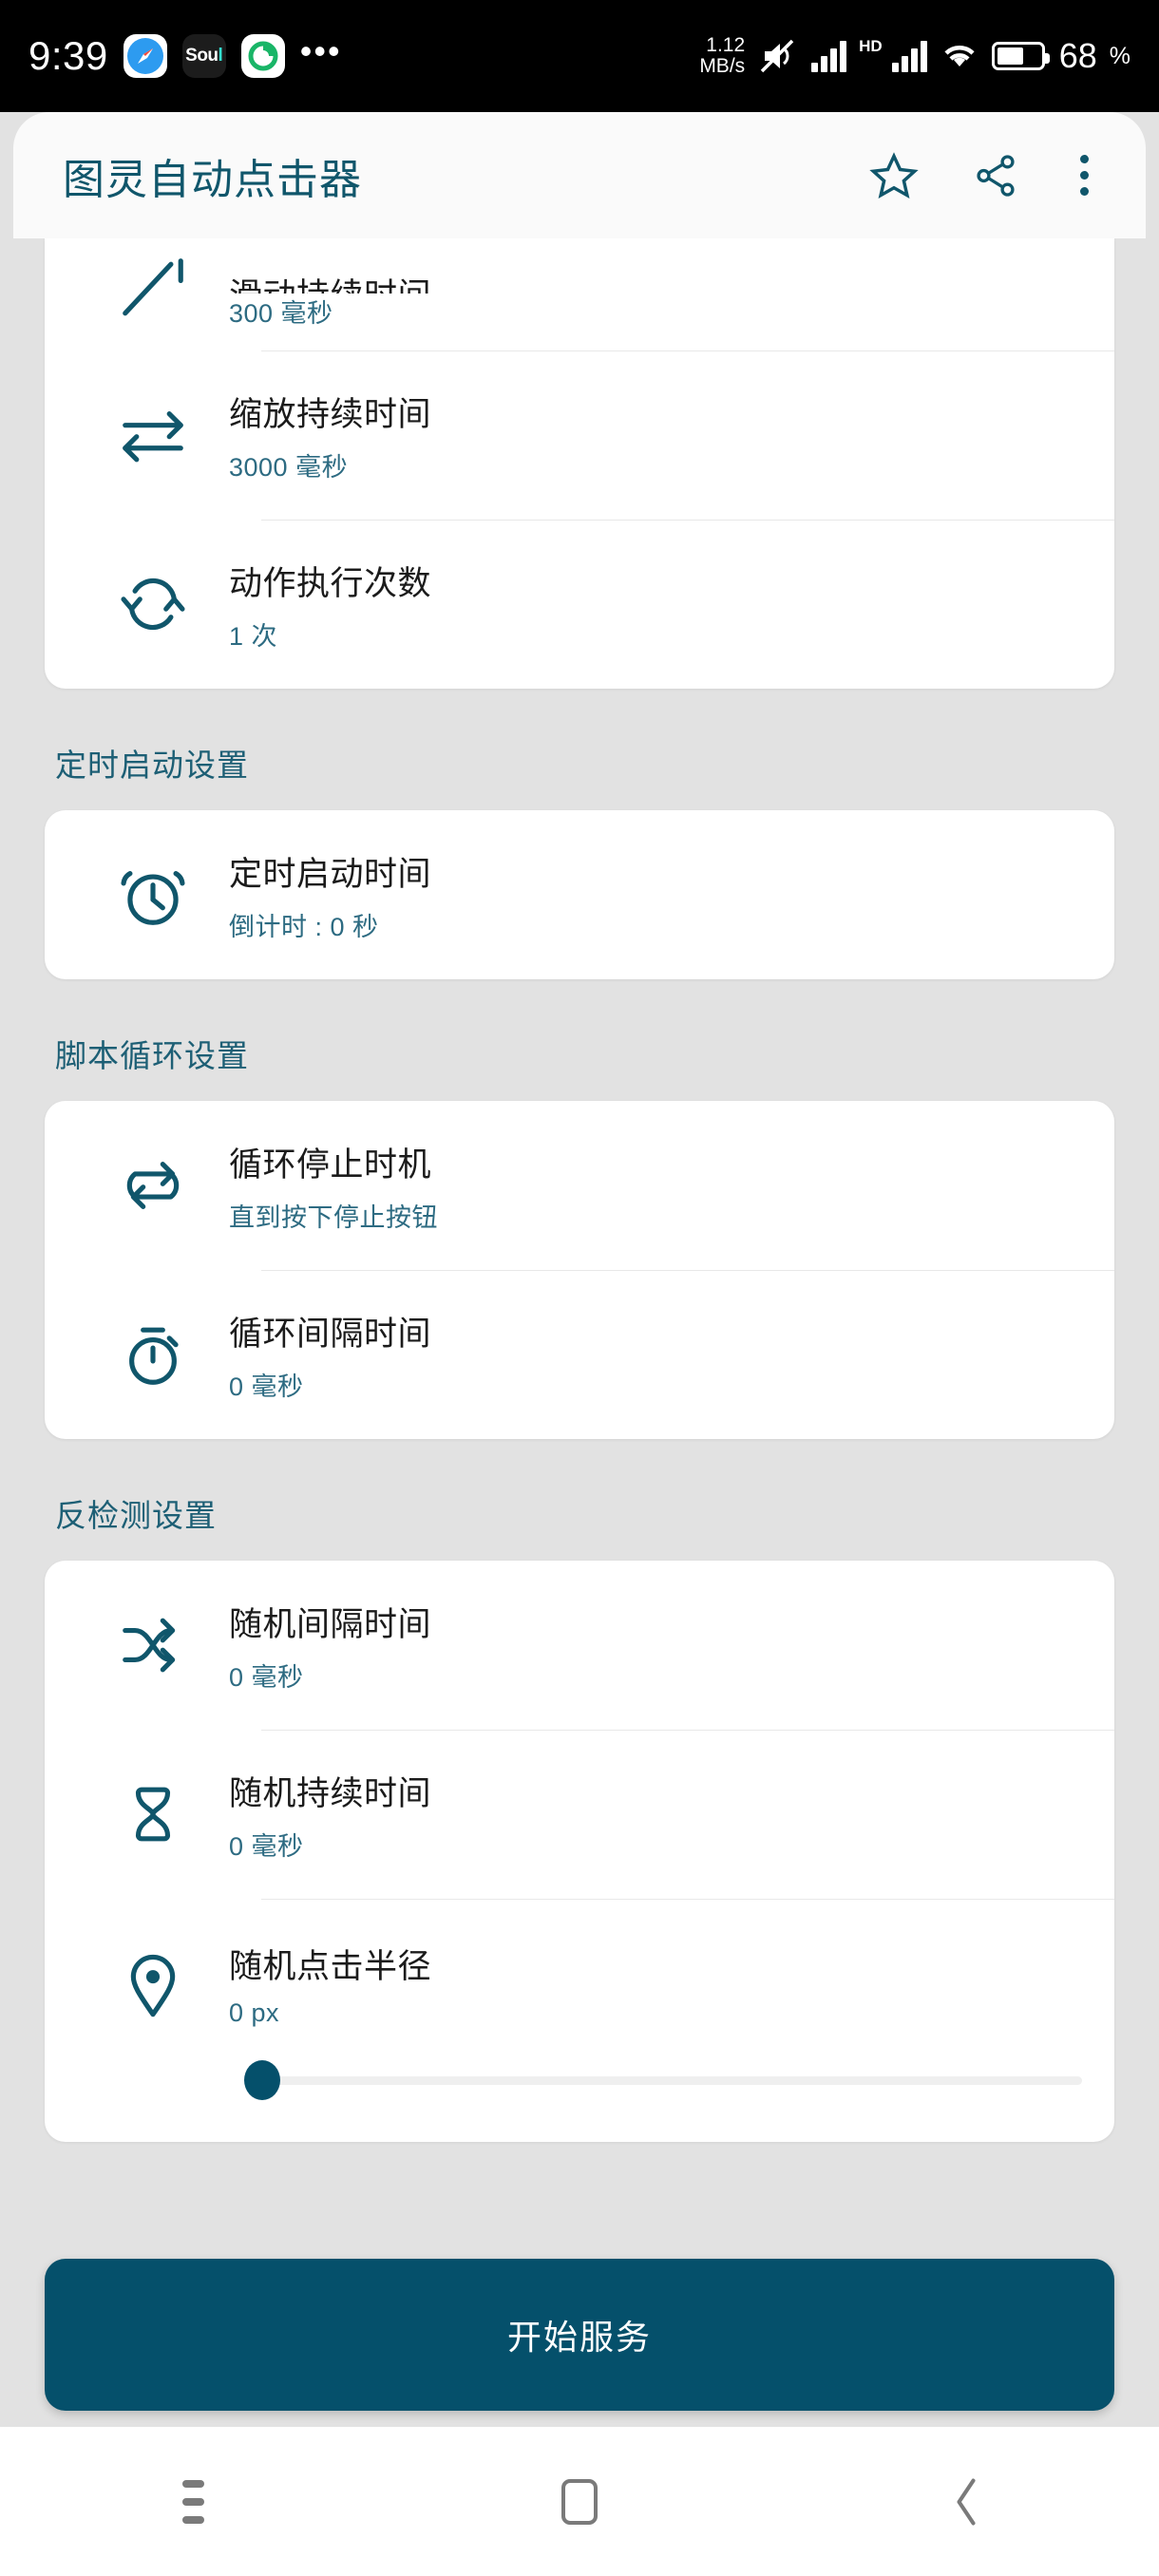 This screenshot has height=2576, width=1159. Describe the element at coordinates (330, 281) in the screenshot. I see `list-item-title: 滑动持续时间` at that location.